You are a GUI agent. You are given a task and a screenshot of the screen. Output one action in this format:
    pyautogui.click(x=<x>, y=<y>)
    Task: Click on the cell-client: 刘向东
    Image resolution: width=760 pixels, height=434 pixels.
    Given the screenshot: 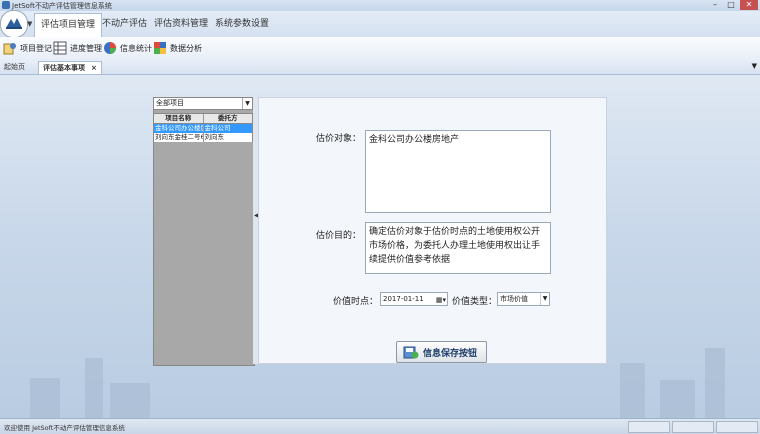 What is the action you would take?
    pyautogui.click(x=214, y=137)
    